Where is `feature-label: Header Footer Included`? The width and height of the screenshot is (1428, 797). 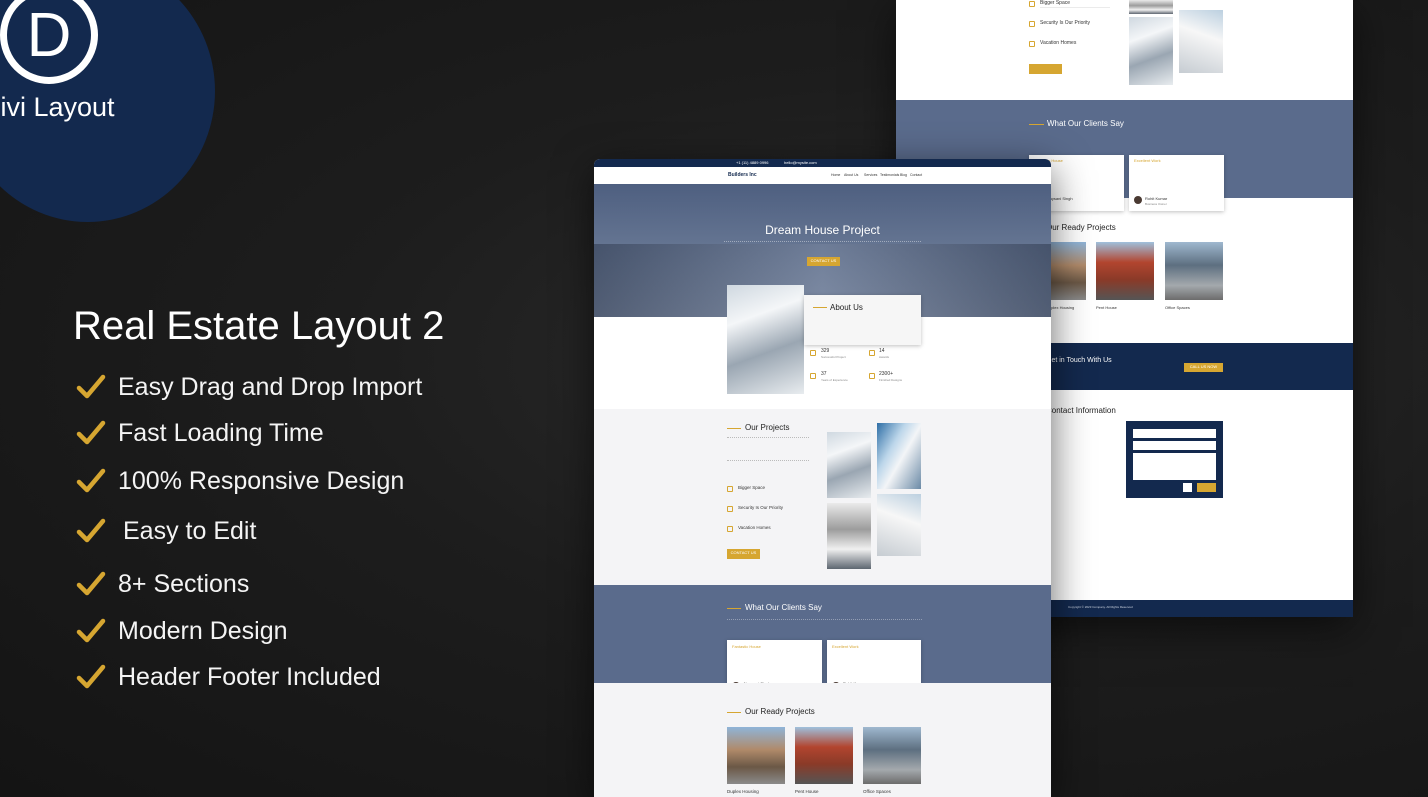 feature-label: Header Footer Included is located at coordinates (249, 676).